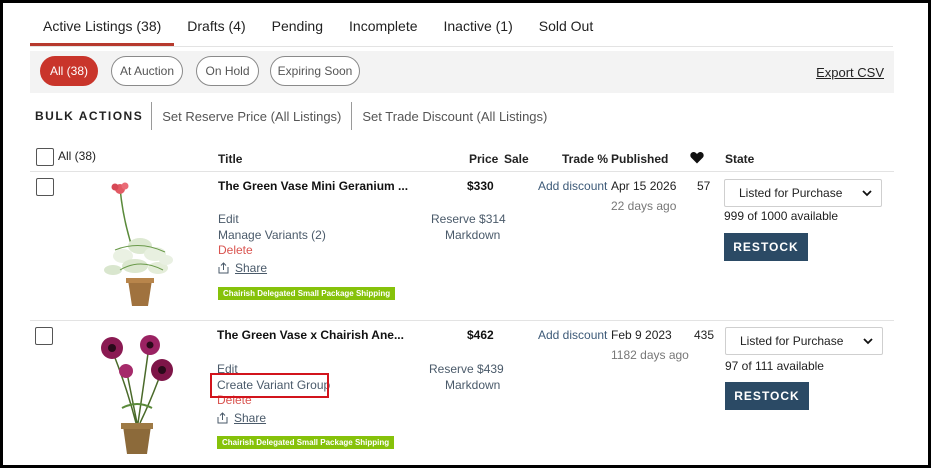 This screenshot has width=931, height=468. Describe the element at coordinates (147, 71) in the screenshot. I see `filter-at-auction-pill: At Auction` at that location.